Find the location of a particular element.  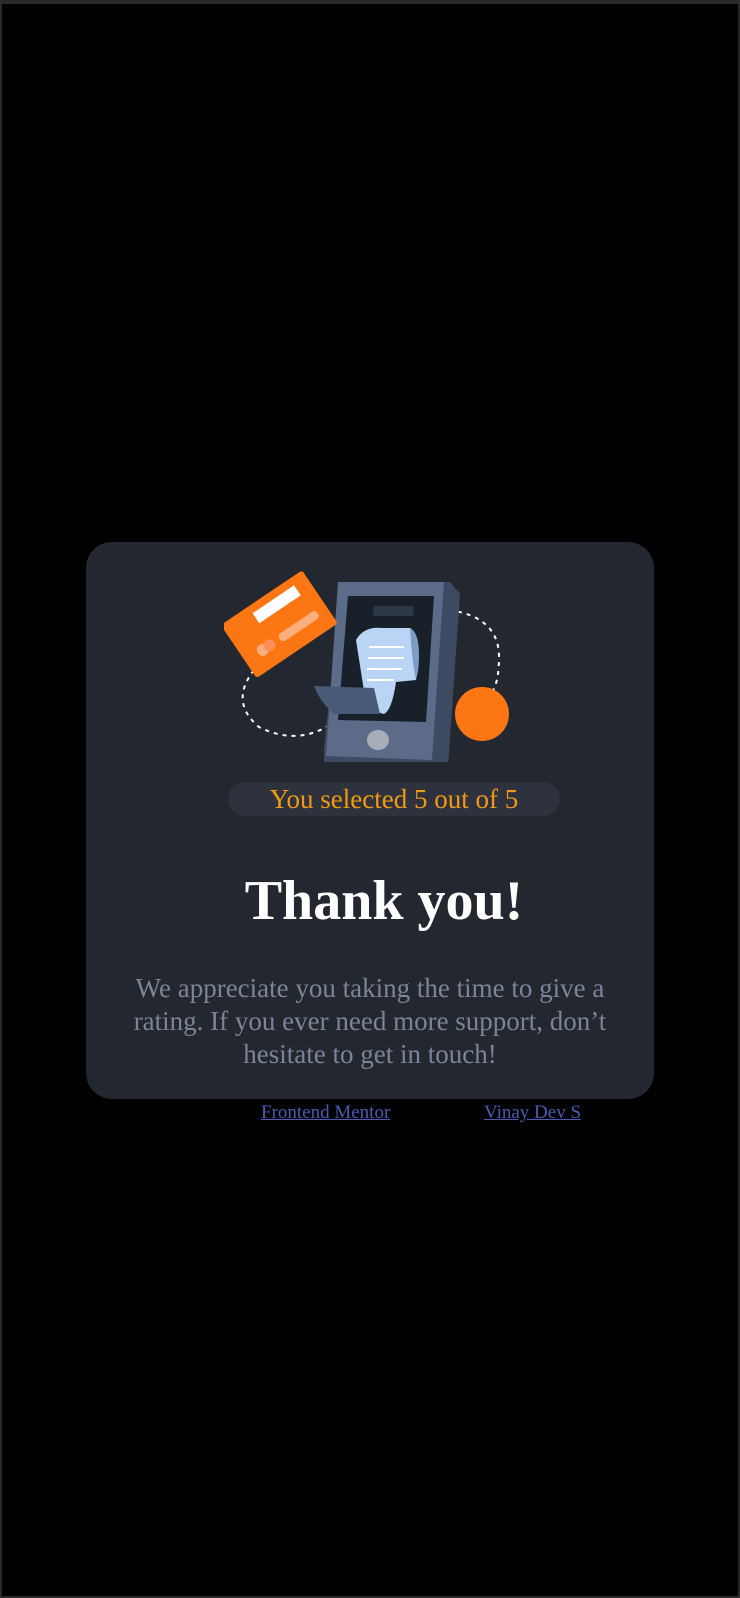

phone-payment-illustration is located at coordinates (366, 666).